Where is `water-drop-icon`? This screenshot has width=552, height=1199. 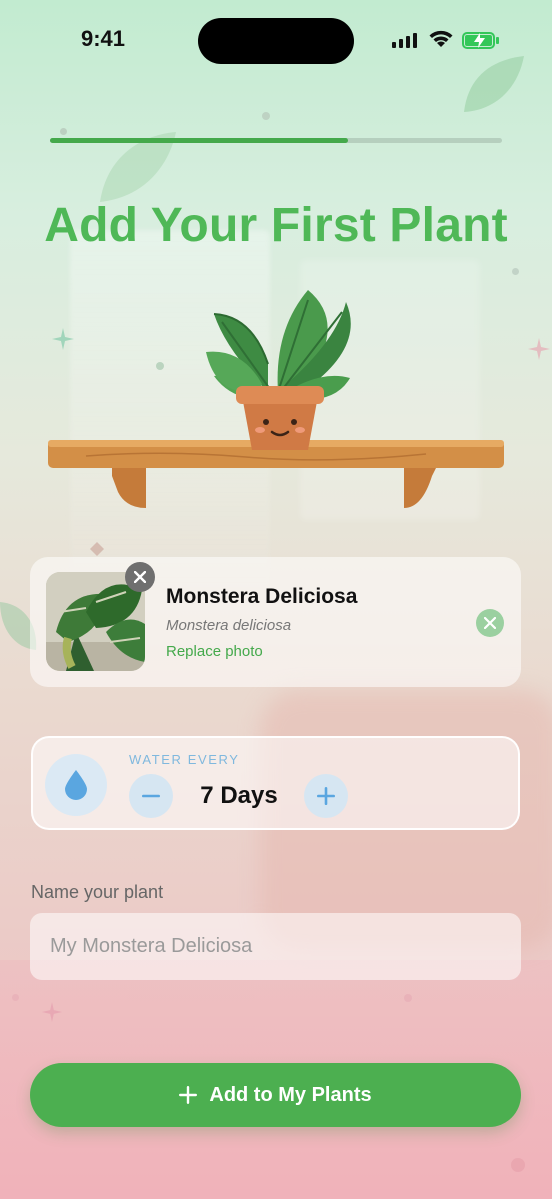 water-drop-icon is located at coordinates (76, 785).